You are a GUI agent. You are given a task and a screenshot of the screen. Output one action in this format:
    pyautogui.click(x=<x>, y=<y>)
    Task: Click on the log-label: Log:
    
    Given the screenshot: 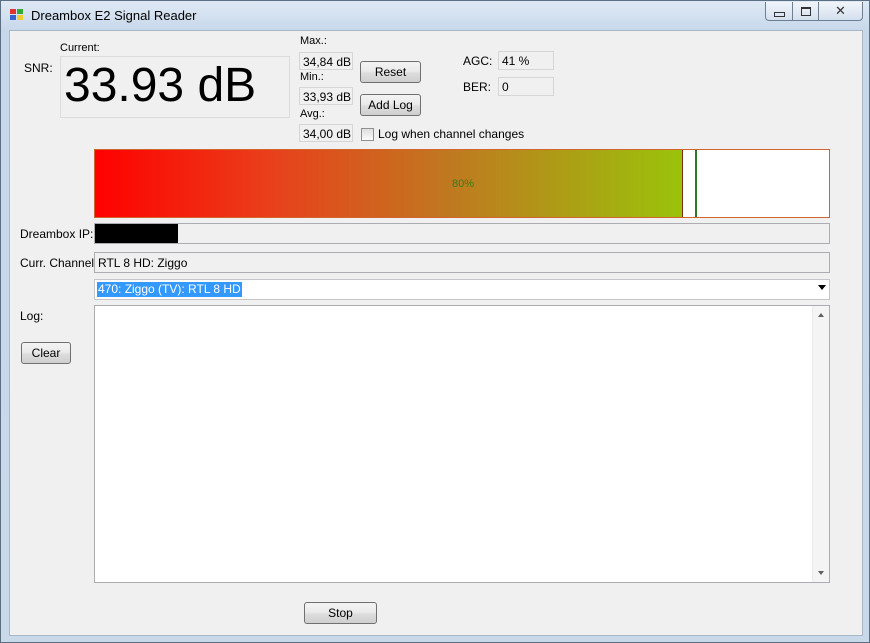 What is the action you would take?
    pyautogui.click(x=32, y=316)
    